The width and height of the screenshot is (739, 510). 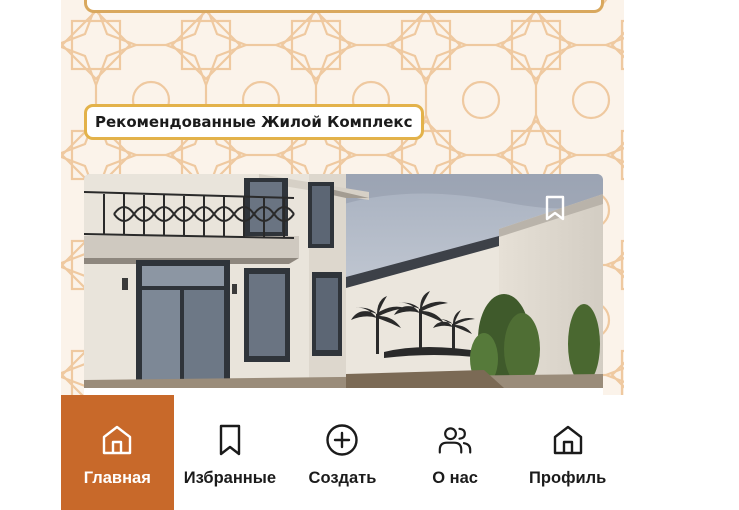 I want to click on nav-item-about: О нас, so click(x=455, y=452).